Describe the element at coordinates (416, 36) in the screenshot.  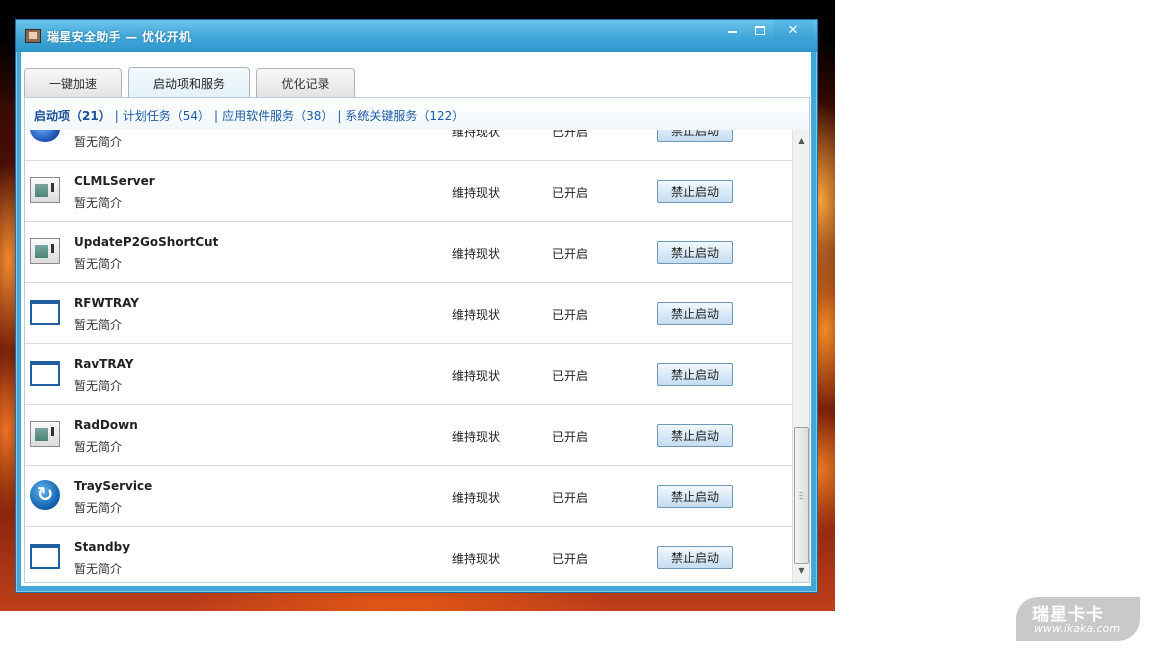
I see `title-bar: 瑞星安全助手 — 优化开机 ✕` at that location.